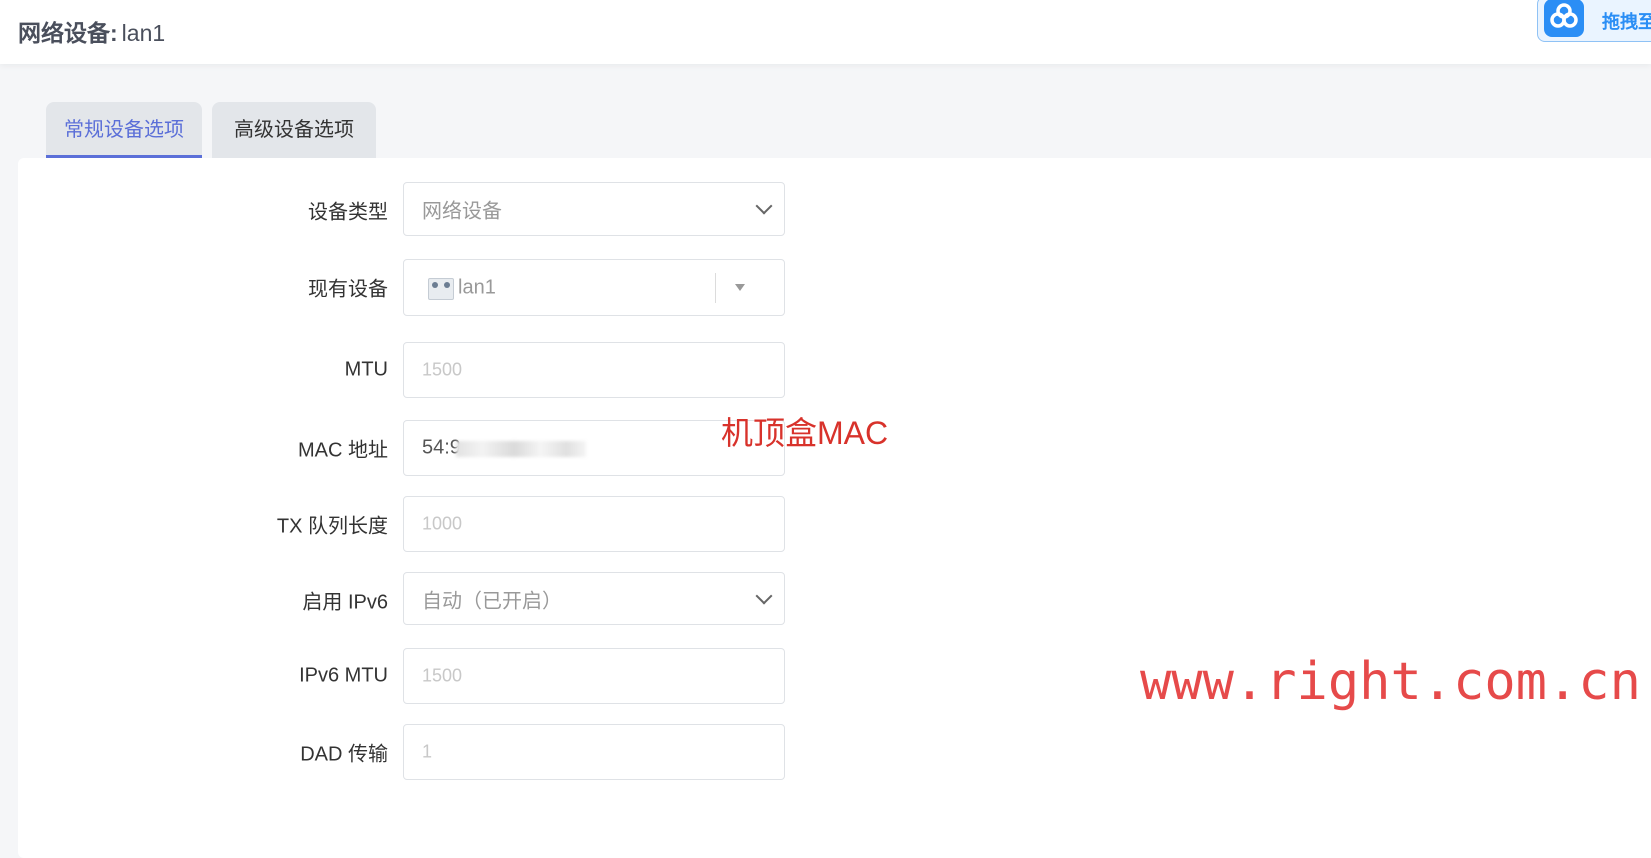 This screenshot has width=1651, height=858. I want to click on baidu-cloud-icon, so click(1564, 18).